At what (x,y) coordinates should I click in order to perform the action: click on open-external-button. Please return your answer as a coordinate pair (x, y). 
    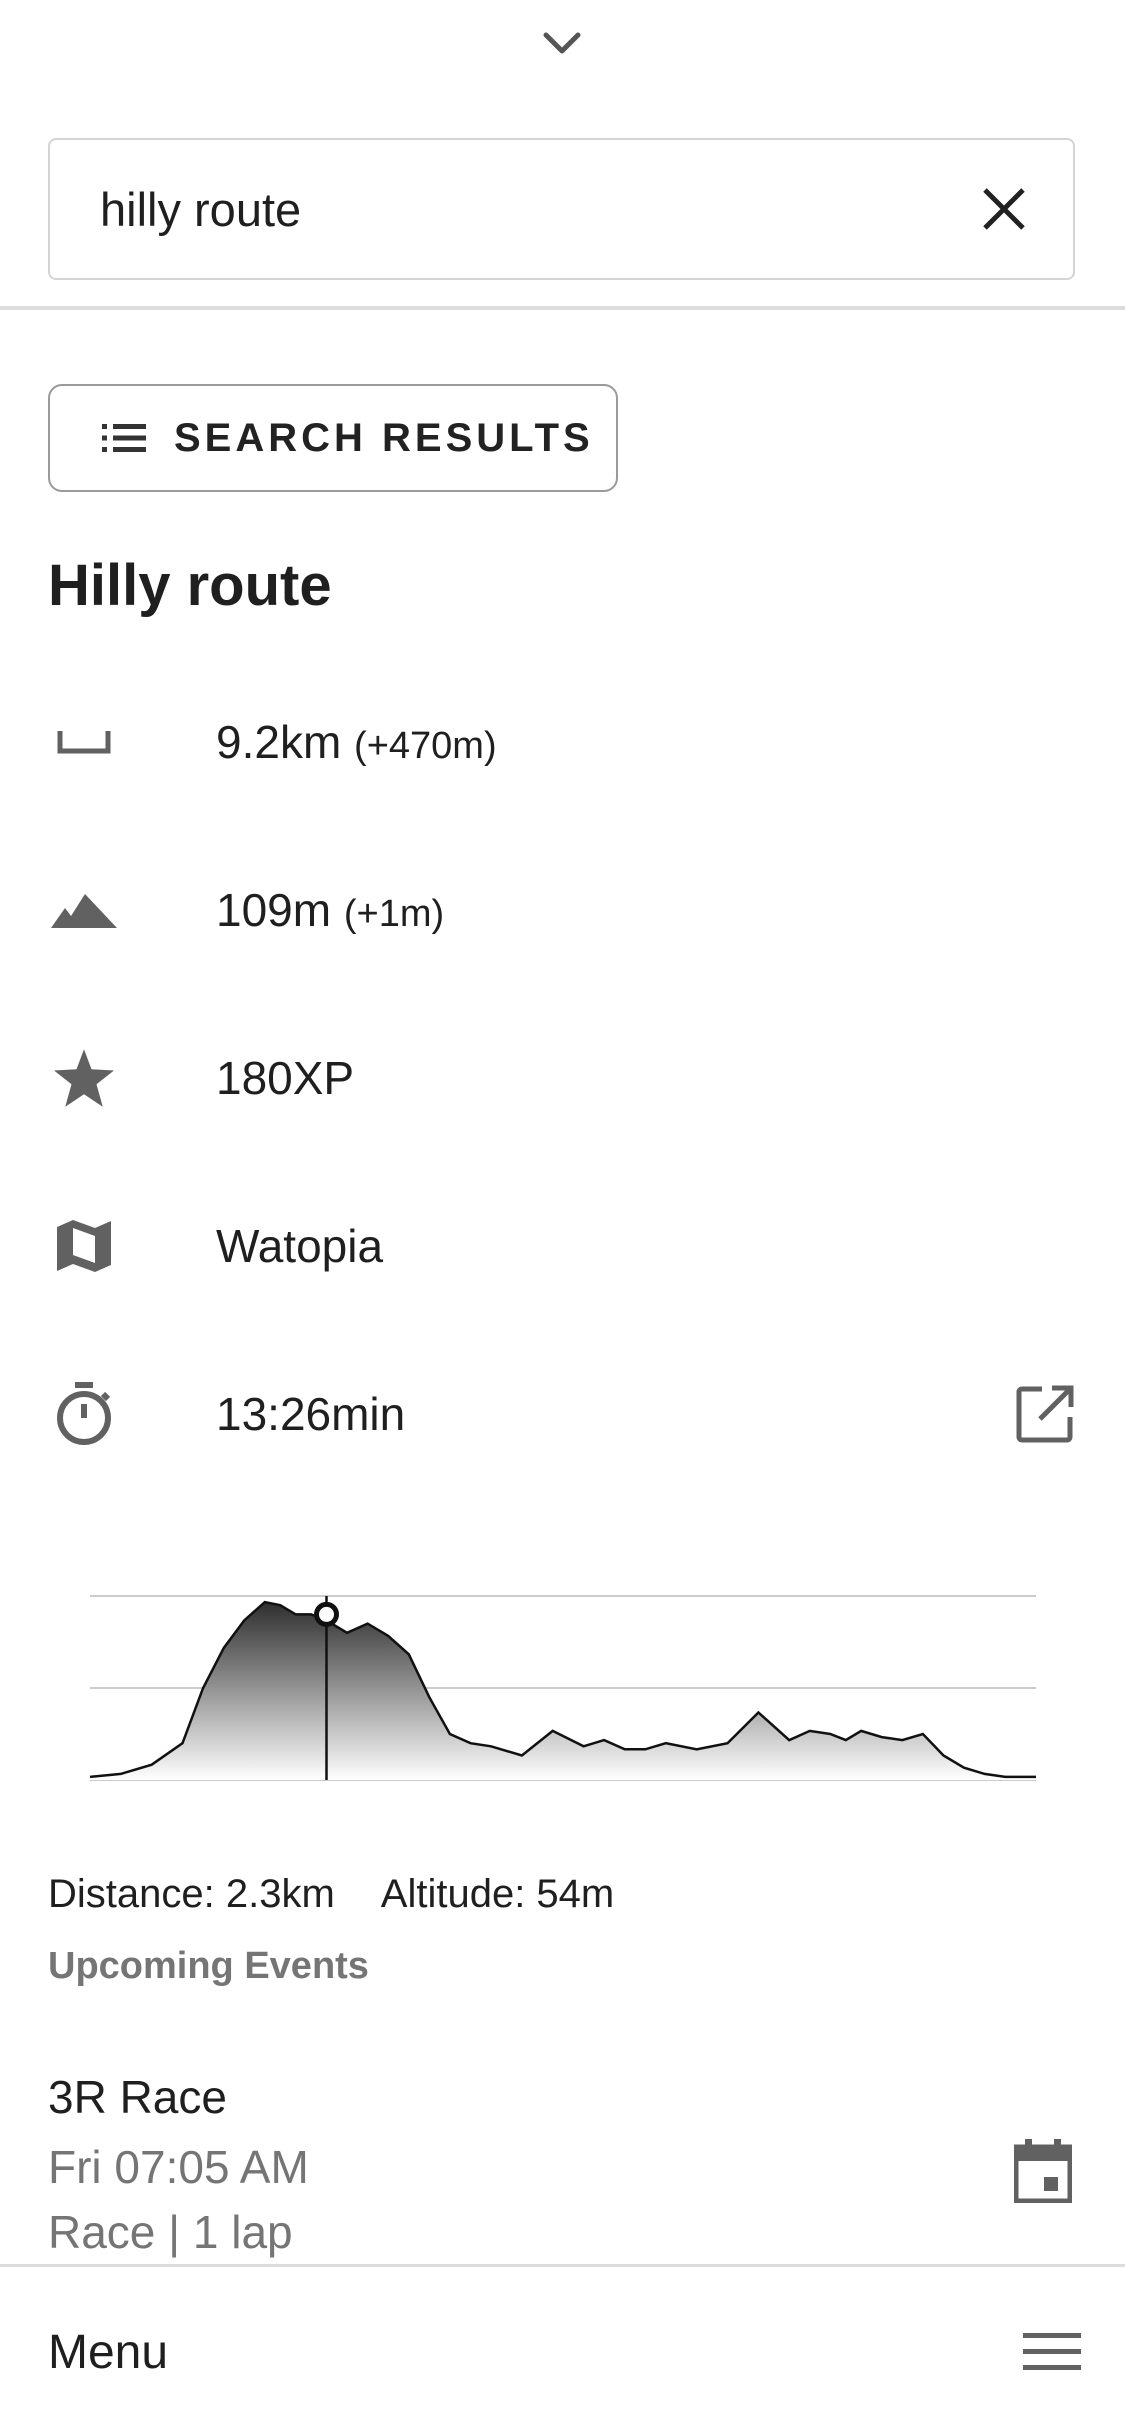
    Looking at the image, I should click on (1045, 1414).